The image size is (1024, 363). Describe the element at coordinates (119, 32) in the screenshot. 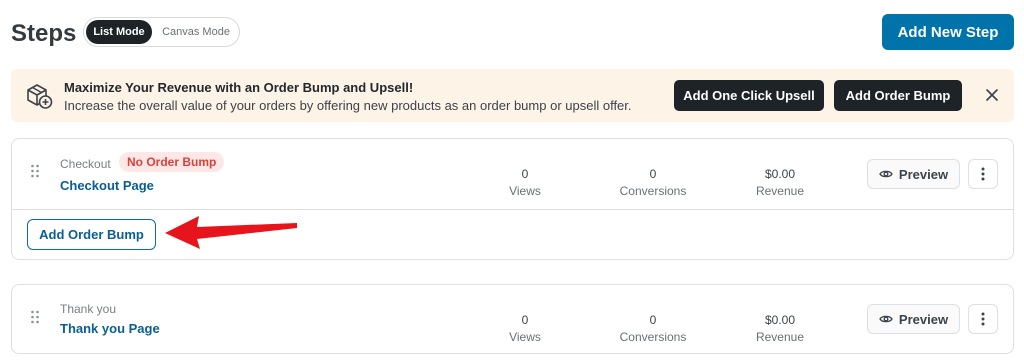

I see `list-mode-button: List Mode` at that location.